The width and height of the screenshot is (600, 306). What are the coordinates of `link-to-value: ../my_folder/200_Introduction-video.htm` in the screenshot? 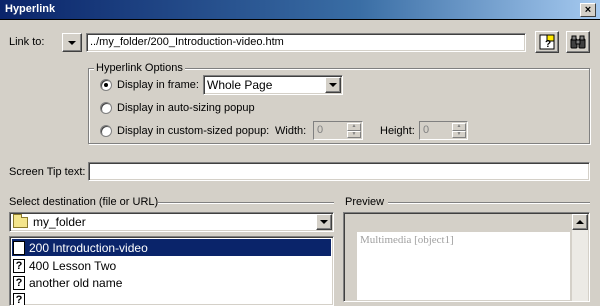 It's located at (187, 42).